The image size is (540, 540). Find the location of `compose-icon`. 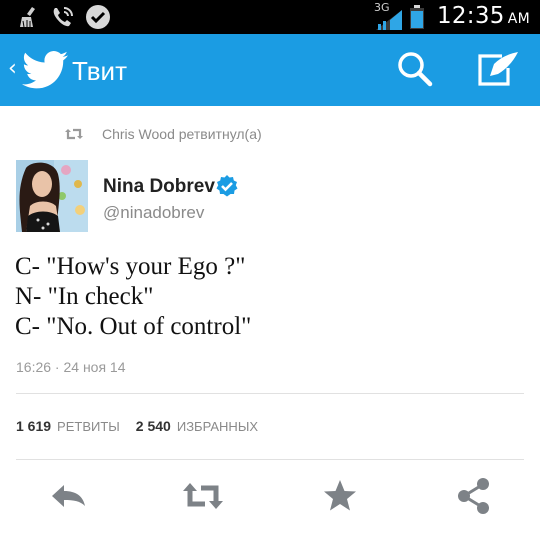

compose-icon is located at coordinates (498, 69).